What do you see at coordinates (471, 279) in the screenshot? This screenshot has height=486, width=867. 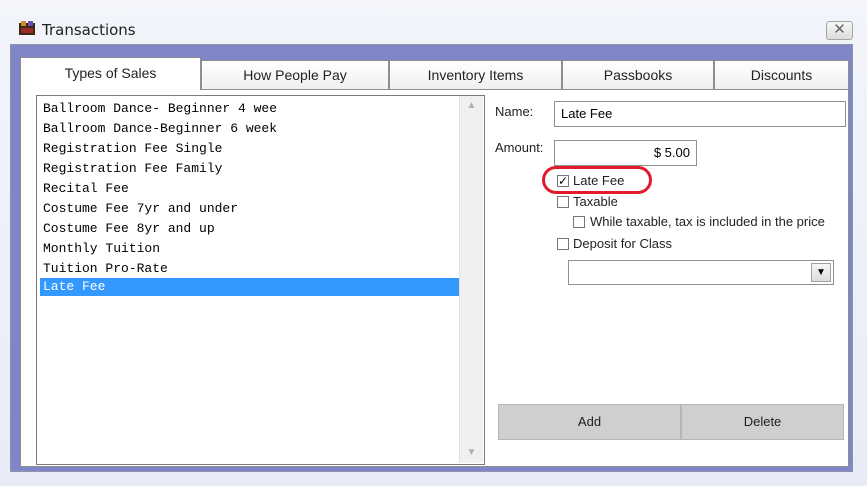 I see `list-scrollbar: ▲ ▼` at bounding box center [471, 279].